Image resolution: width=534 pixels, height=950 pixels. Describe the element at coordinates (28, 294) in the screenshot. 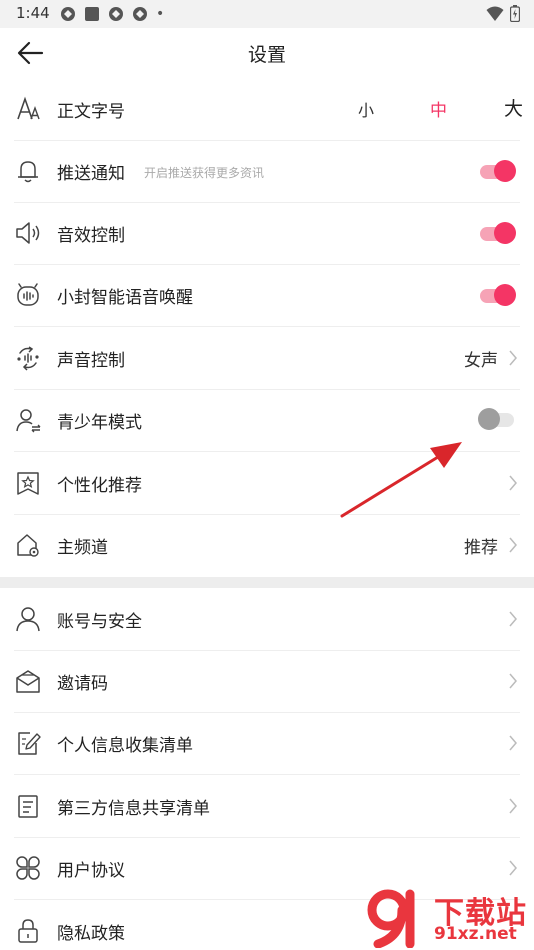

I see `voice-assistant-icon` at that location.